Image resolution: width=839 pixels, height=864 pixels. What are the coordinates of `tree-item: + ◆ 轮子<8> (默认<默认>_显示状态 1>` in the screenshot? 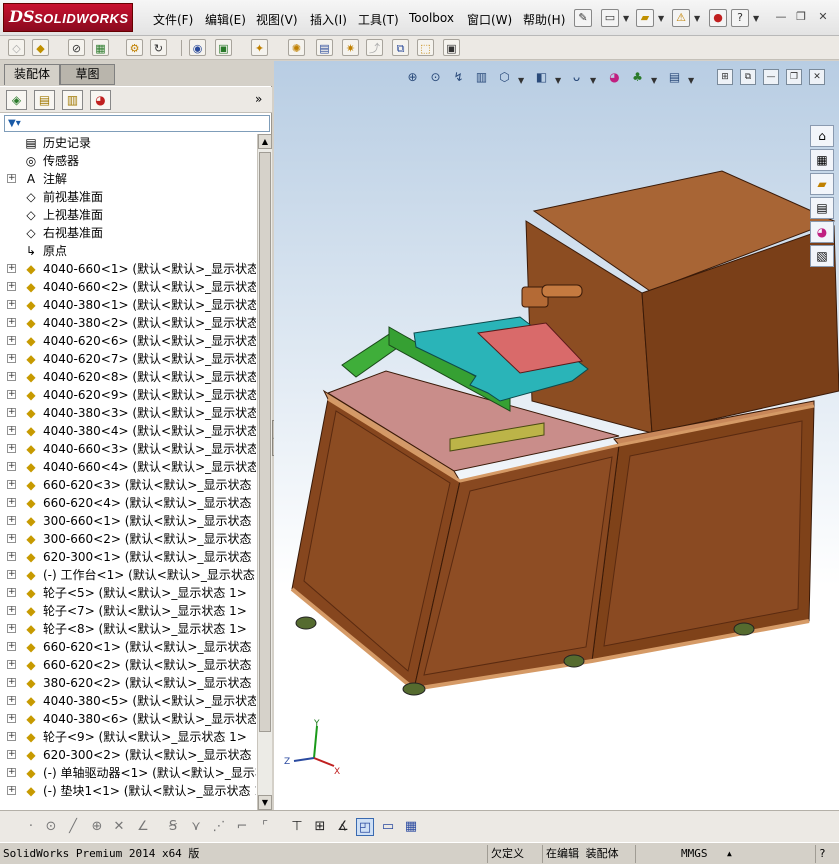 It's located at (128, 629).